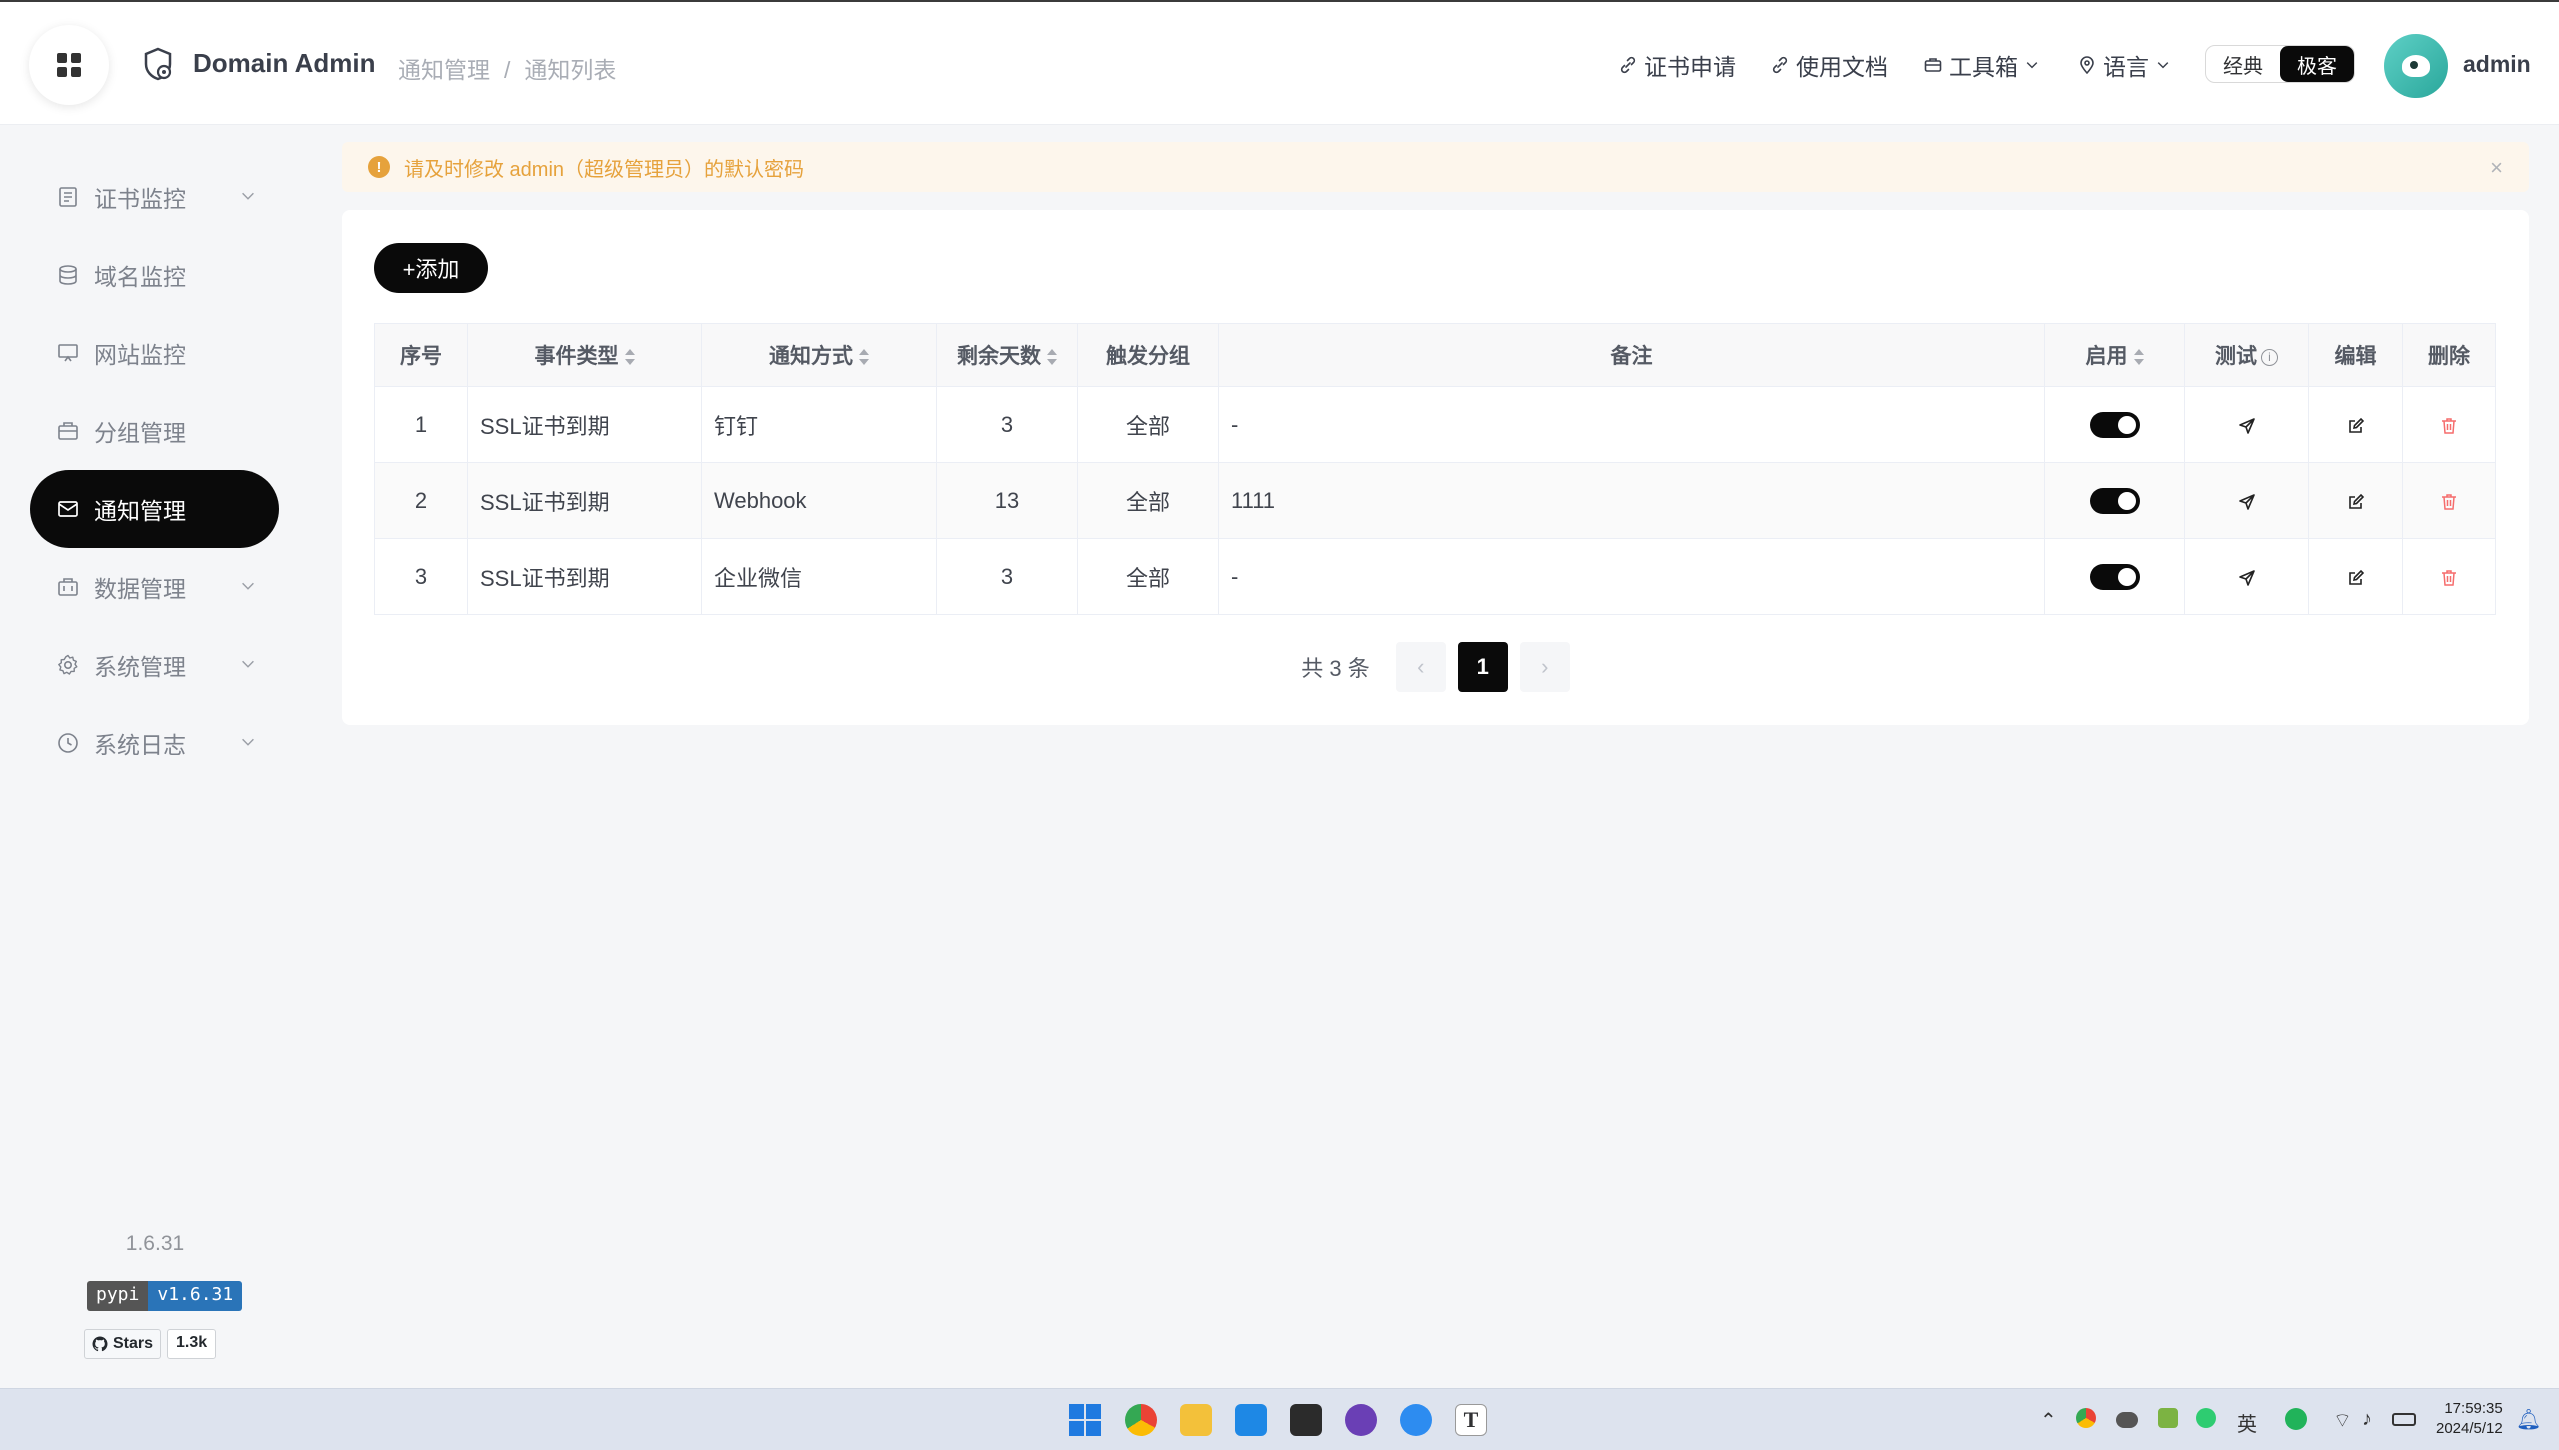 Image resolution: width=2559 pixels, height=1450 pixels. Describe the element at coordinates (2469, 1419) in the screenshot. I see `system-clock: 17:59:35 2024/5/12` at that location.